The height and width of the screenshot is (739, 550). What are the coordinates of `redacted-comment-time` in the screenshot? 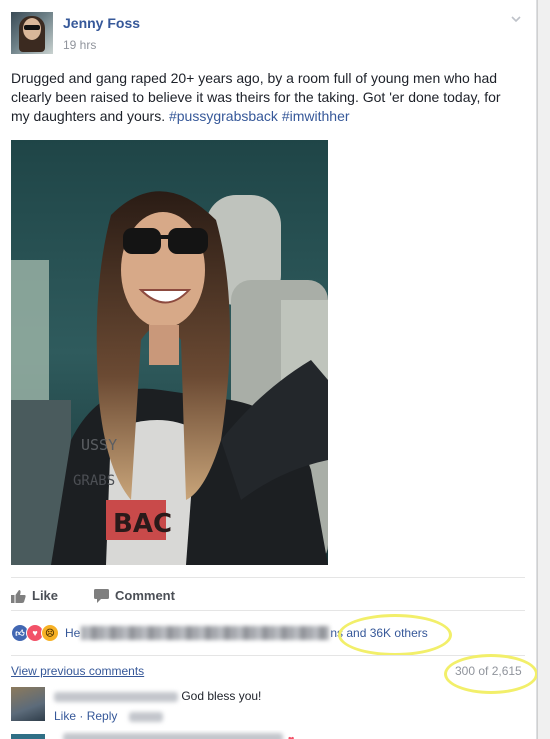 It's located at (145, 716).